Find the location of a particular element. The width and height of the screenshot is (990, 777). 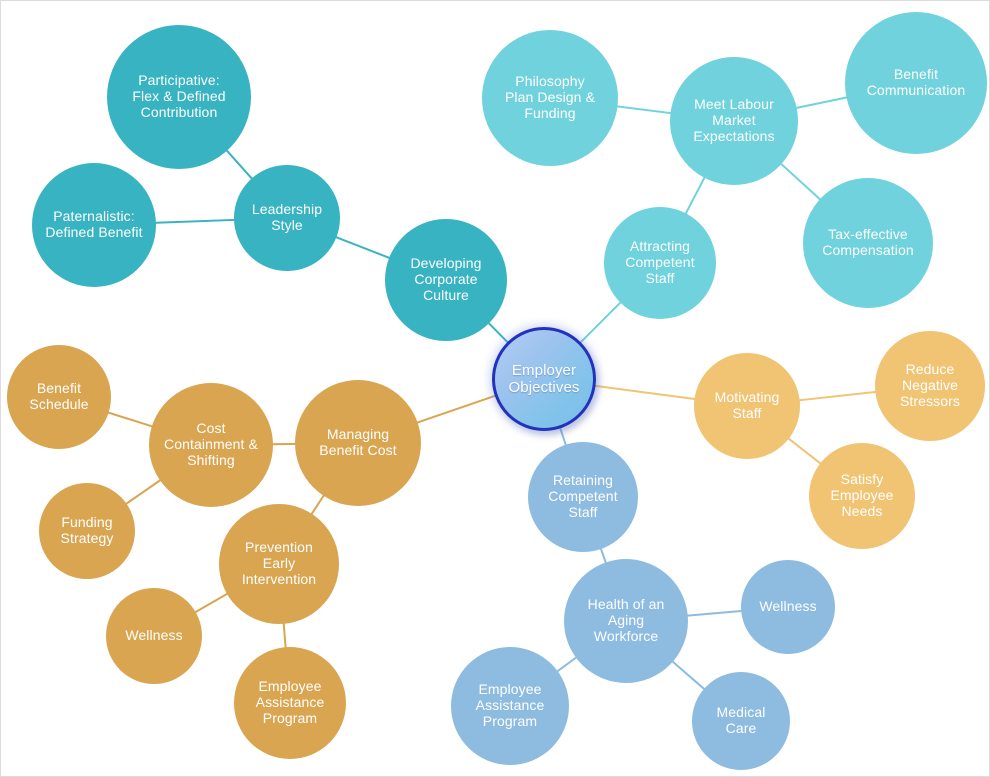

node-label-retaining-staff: Retaining Competent Staff is located at coordinates (583, 496).